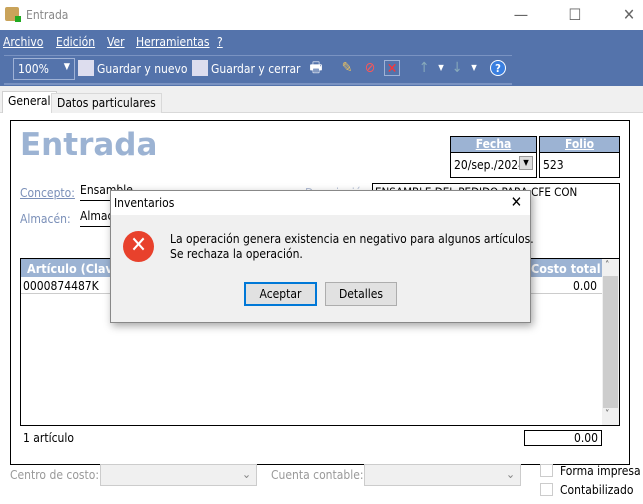 The width and height of the screenshot is (643, 504). Describe the element at coordinates (546, 489) in the screenshot. I see `contabilizado-checkbox` at that location.